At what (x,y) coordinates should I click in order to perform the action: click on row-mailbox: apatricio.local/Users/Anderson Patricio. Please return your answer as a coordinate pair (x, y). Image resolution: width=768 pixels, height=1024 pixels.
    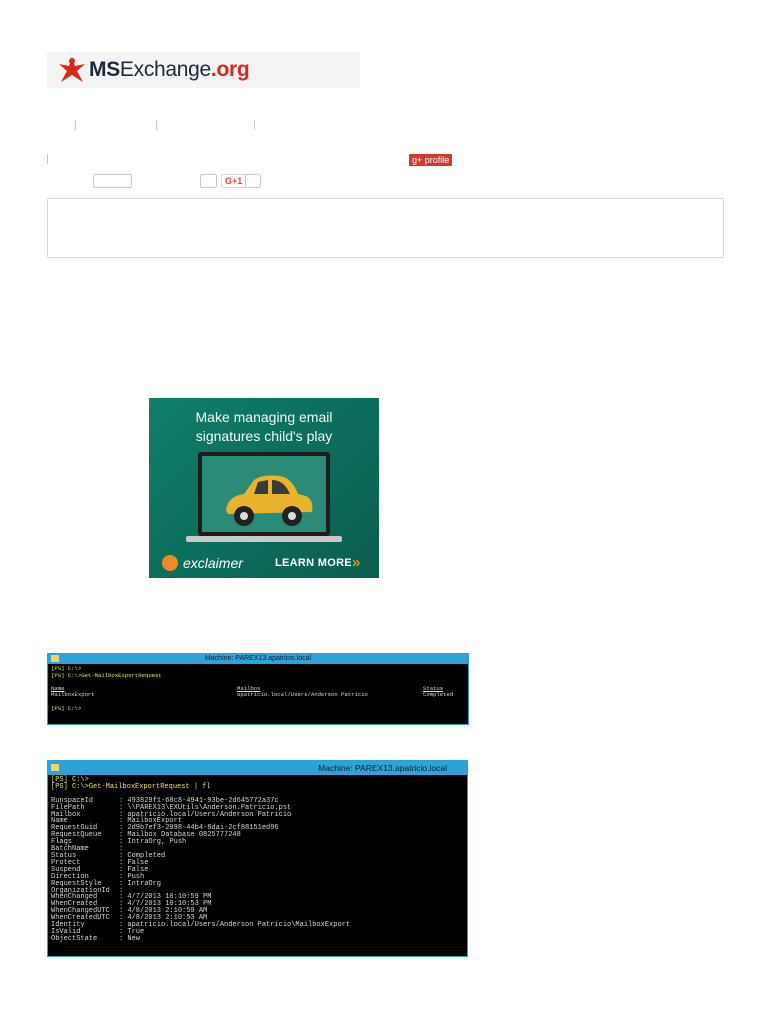
    Looking at the image, I should click on (302, 695).